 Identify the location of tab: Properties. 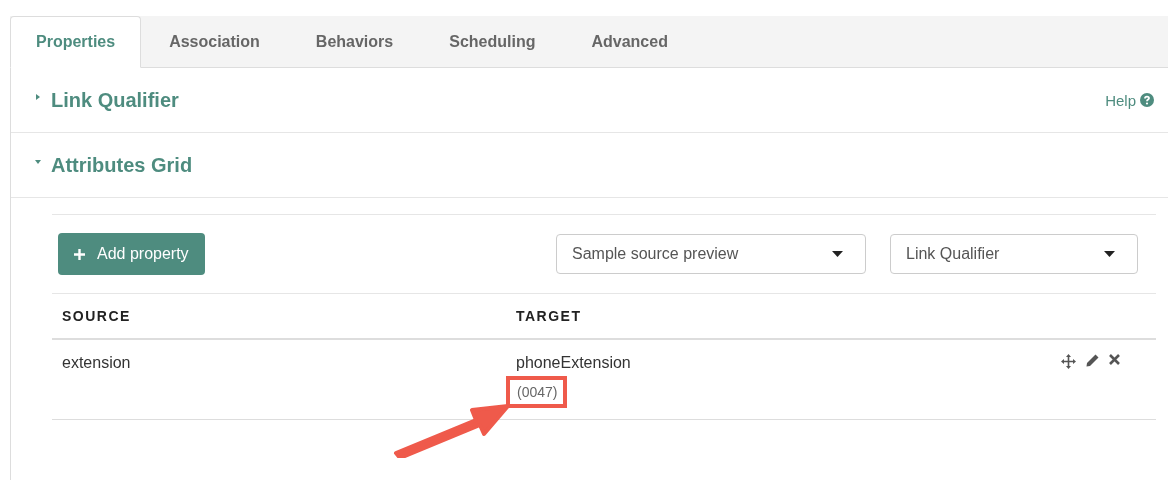
(76, 42).